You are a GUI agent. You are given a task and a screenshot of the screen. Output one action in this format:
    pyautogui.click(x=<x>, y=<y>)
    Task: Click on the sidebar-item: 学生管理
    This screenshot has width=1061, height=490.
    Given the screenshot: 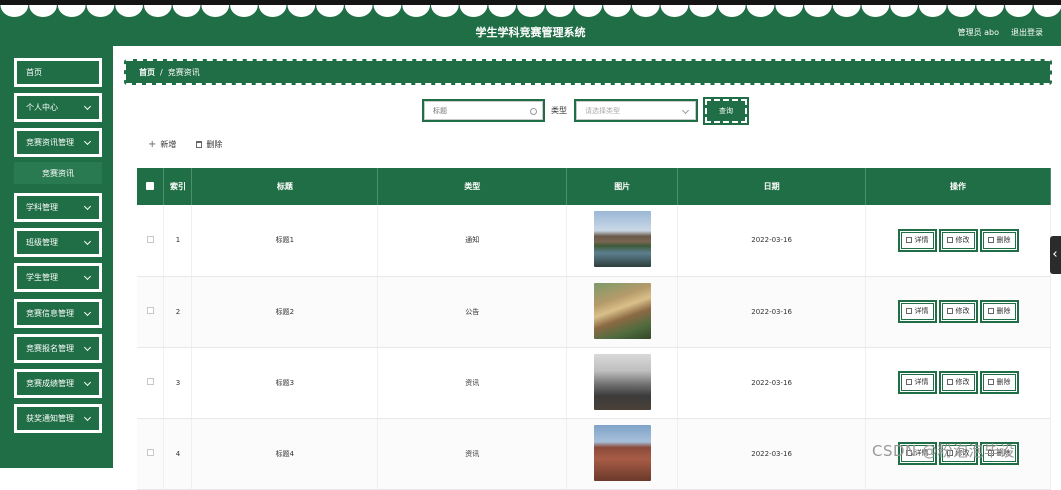 What is the action you would take?
    pyautogui.click(x=58, y=277)
    